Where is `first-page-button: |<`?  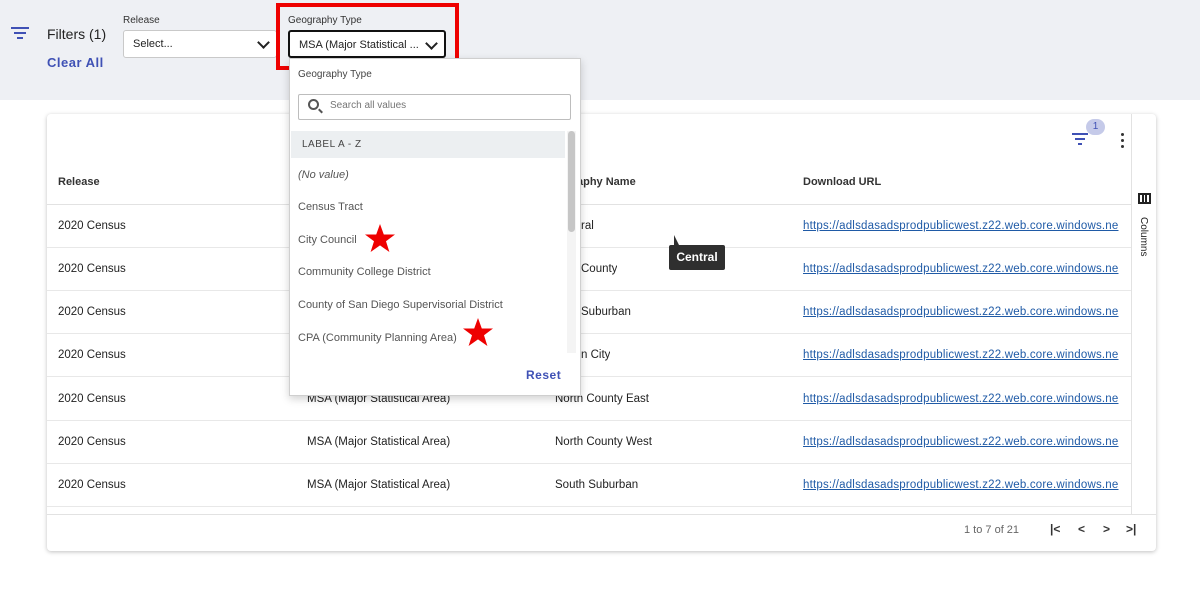
first-page-button: |< is located at coordinates (1055, 529).